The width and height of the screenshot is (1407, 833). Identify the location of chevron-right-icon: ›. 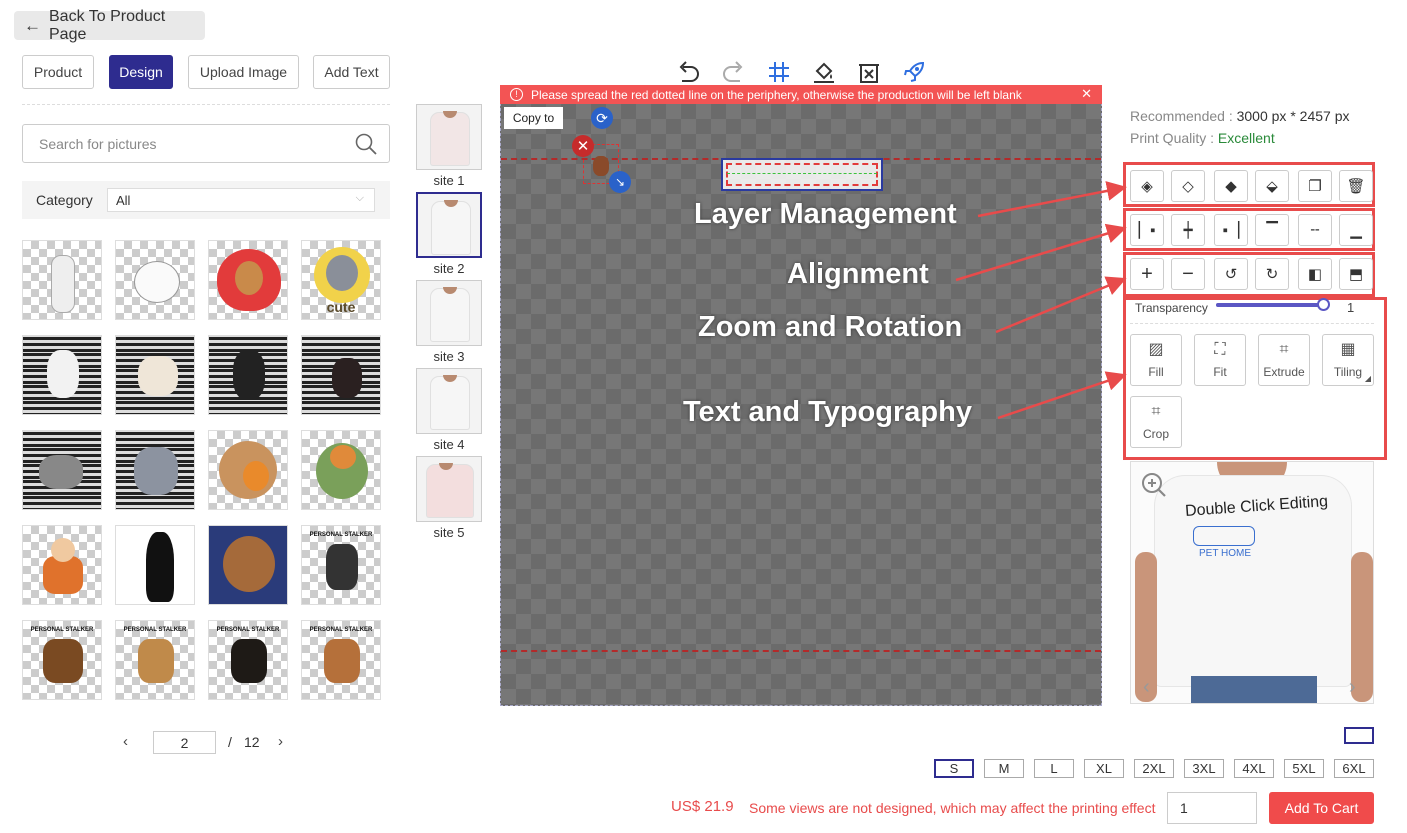
(280, 741).